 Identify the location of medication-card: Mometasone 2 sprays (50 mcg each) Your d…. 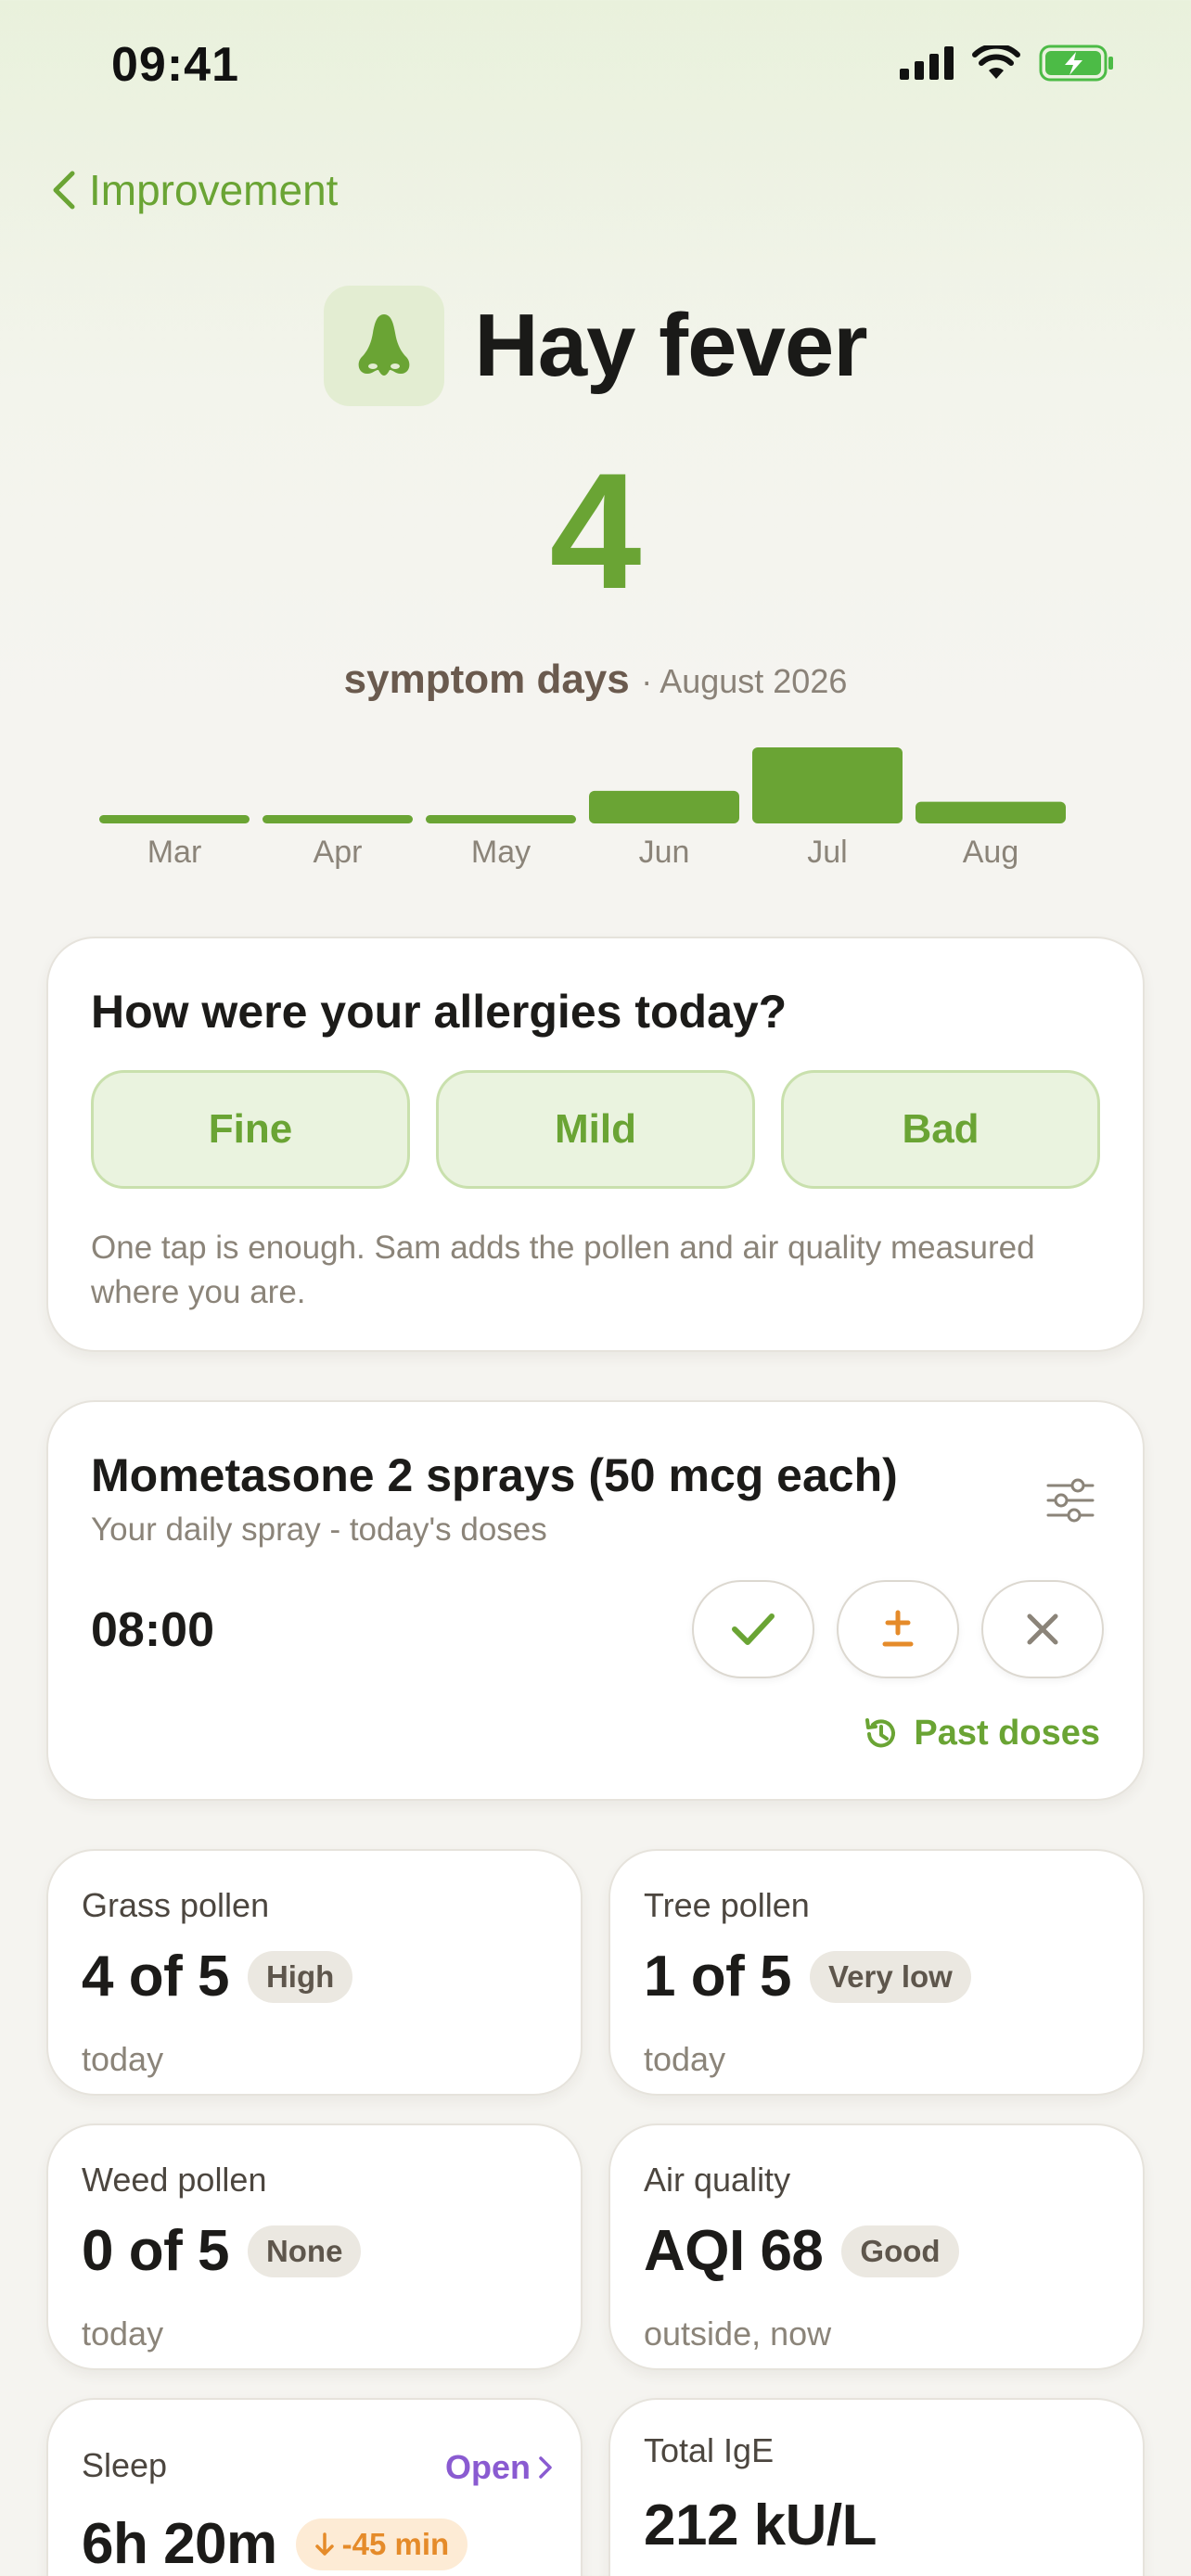
(595, 1600).